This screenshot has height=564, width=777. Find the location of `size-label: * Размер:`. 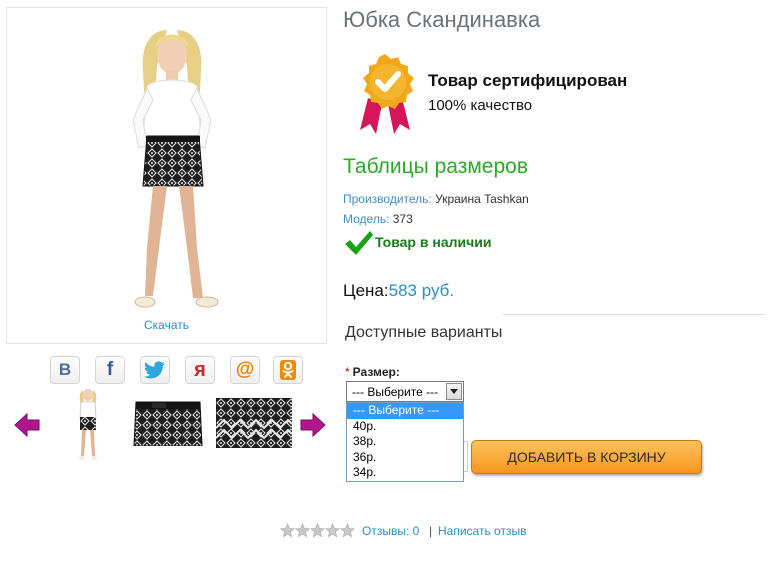

size-label: * Размер: is located at coordinates (372, 372).